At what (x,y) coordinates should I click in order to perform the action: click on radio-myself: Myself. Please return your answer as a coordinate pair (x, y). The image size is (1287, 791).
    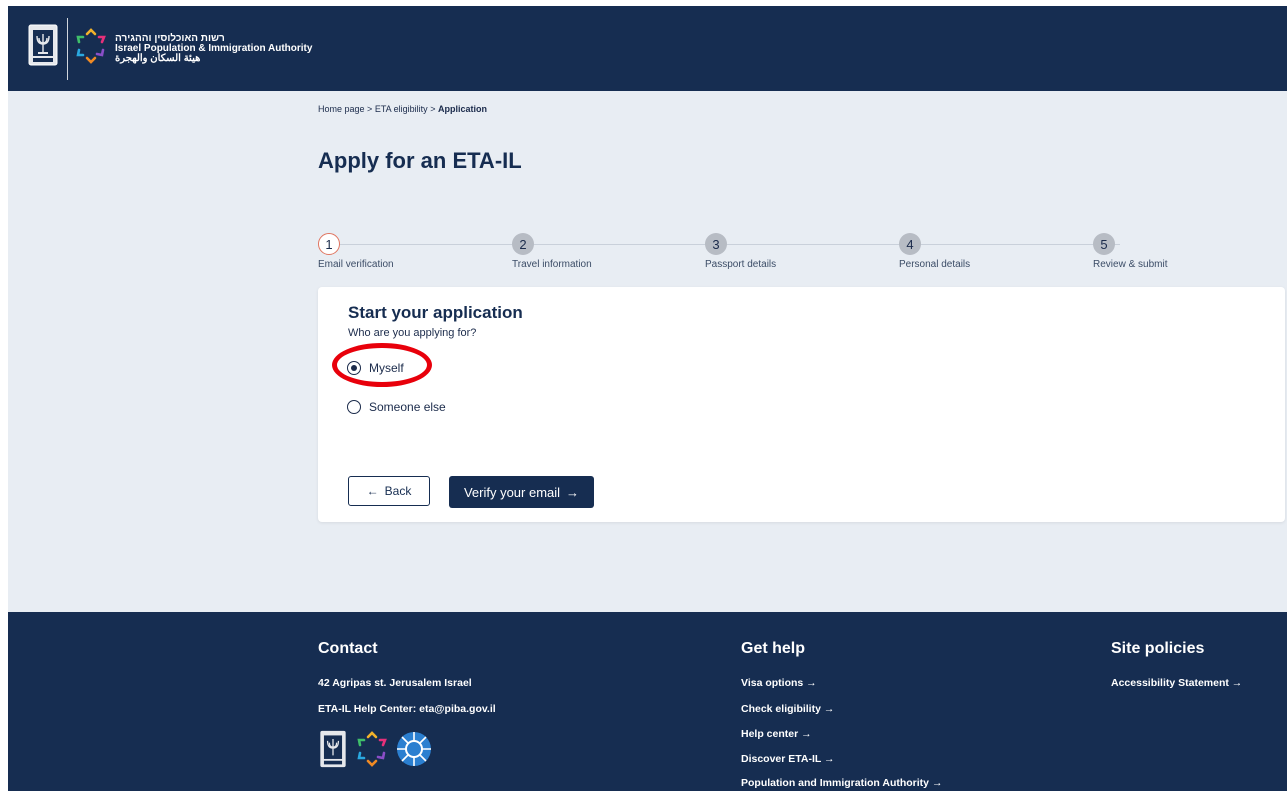
    Looking at the image, I should click on (375, 368).